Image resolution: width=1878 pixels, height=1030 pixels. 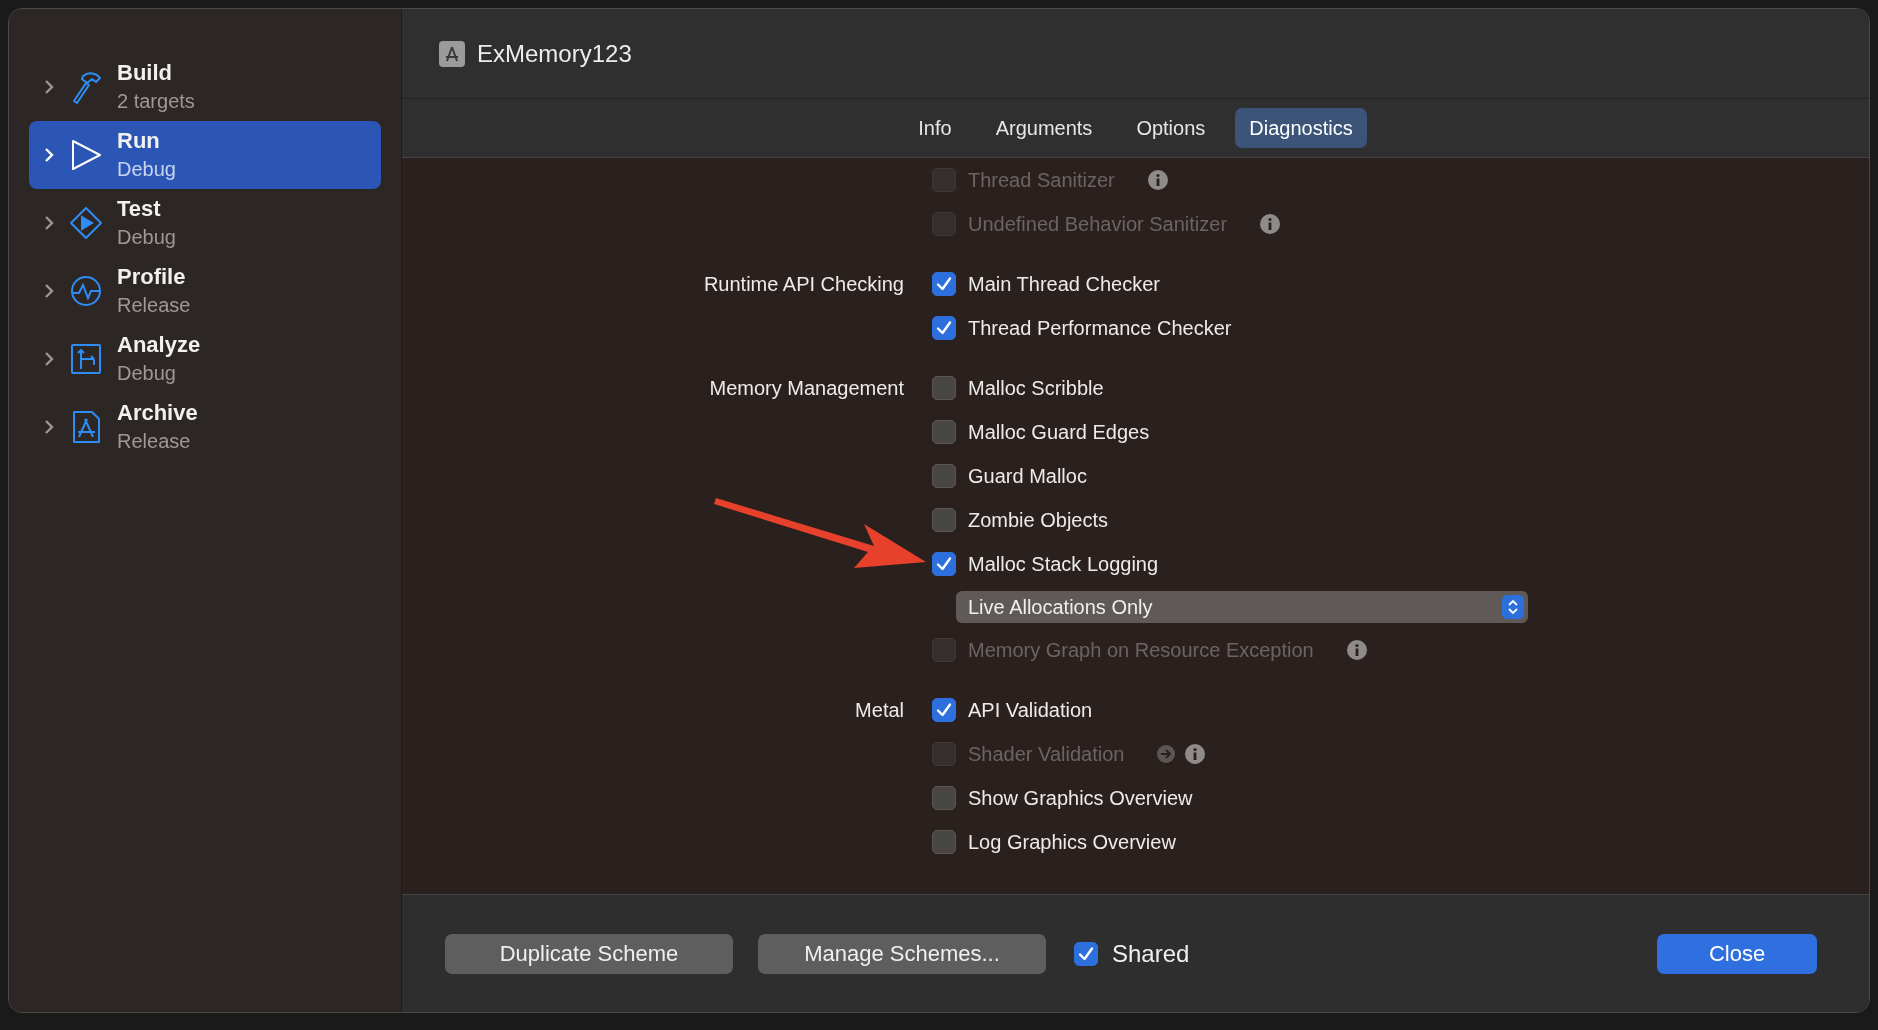 What do you see at coordinates (806, 388) in the screenshot?
I see `section-label: Memory Management` at bounding box center [806, 388].